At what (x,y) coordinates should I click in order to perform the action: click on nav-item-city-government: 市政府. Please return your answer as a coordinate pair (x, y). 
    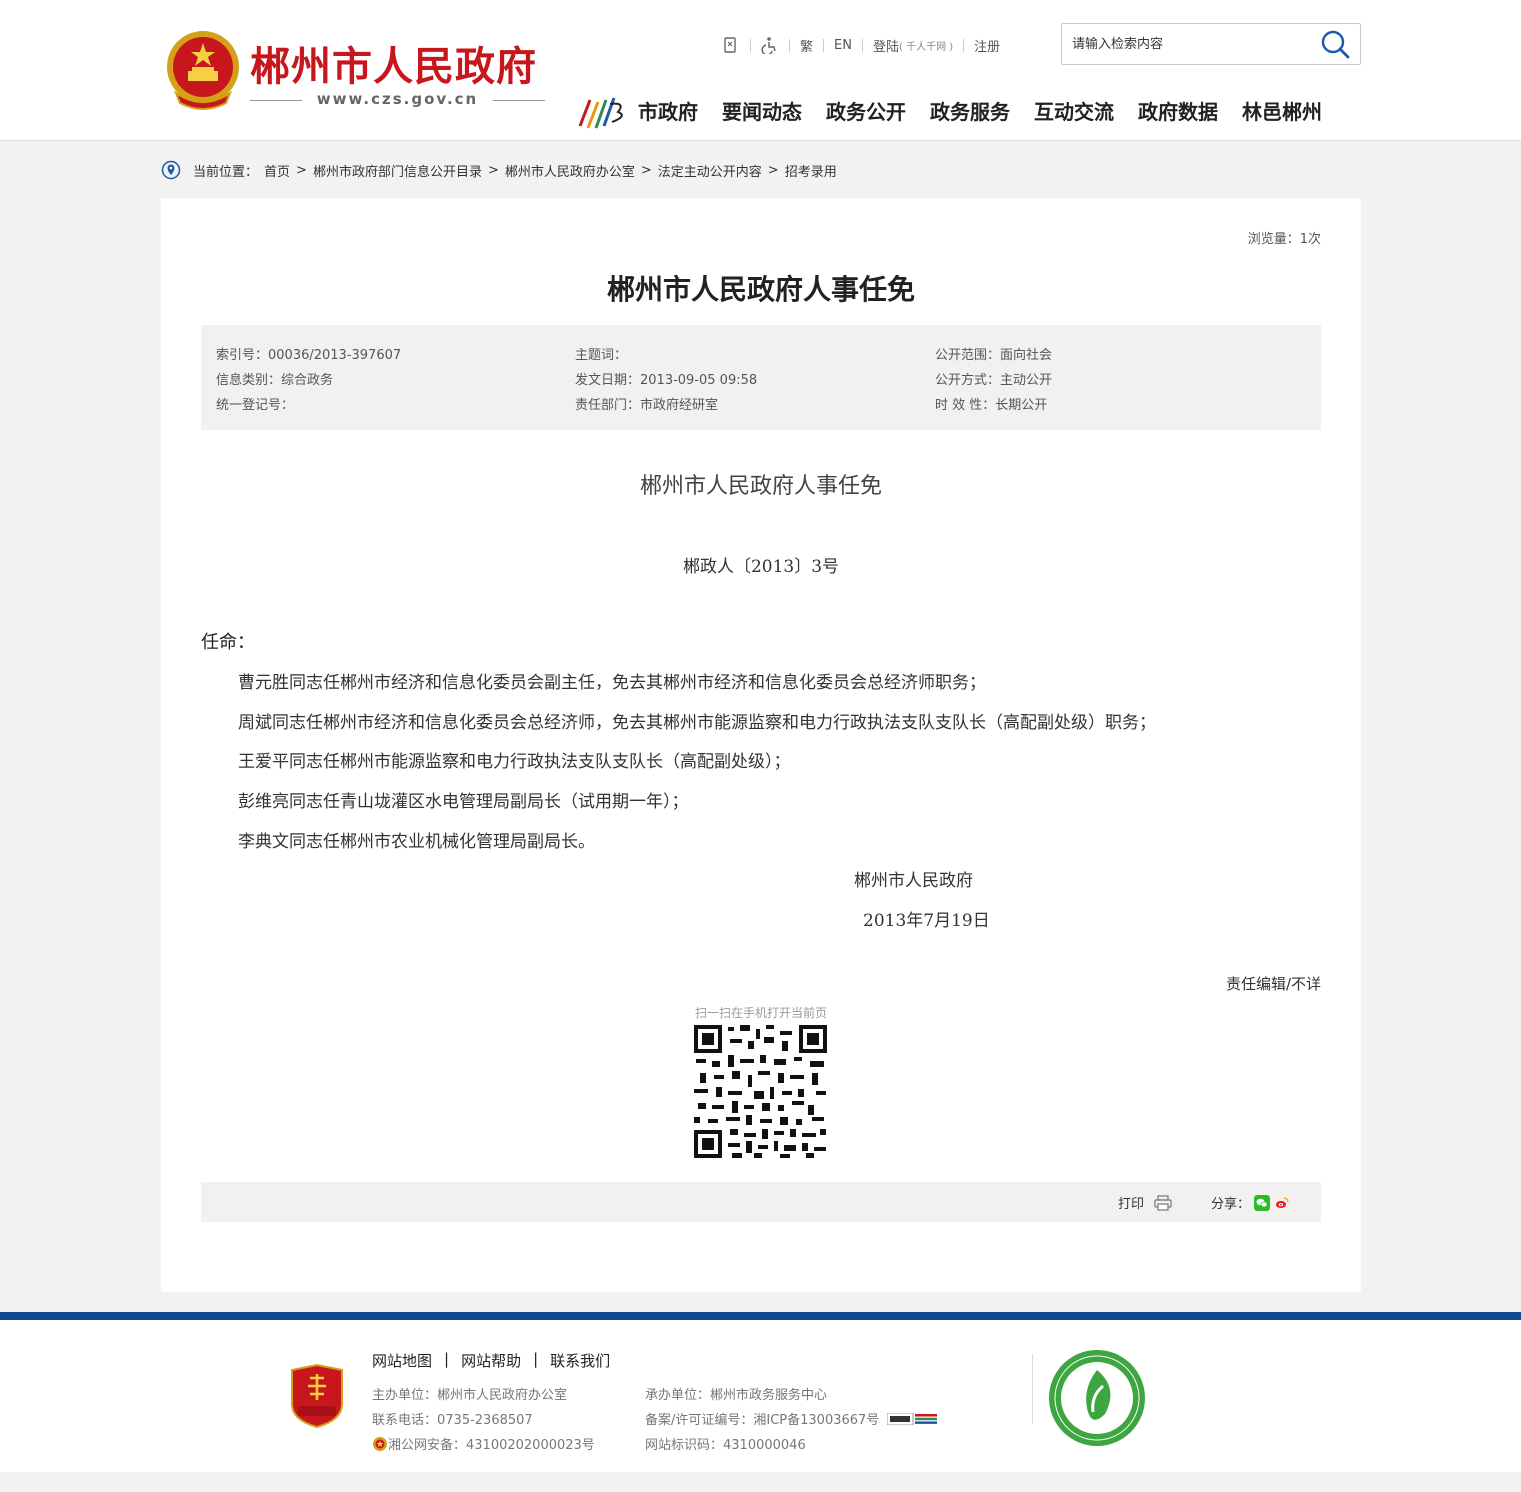
    Looking at the image, I should click on (668, 112).